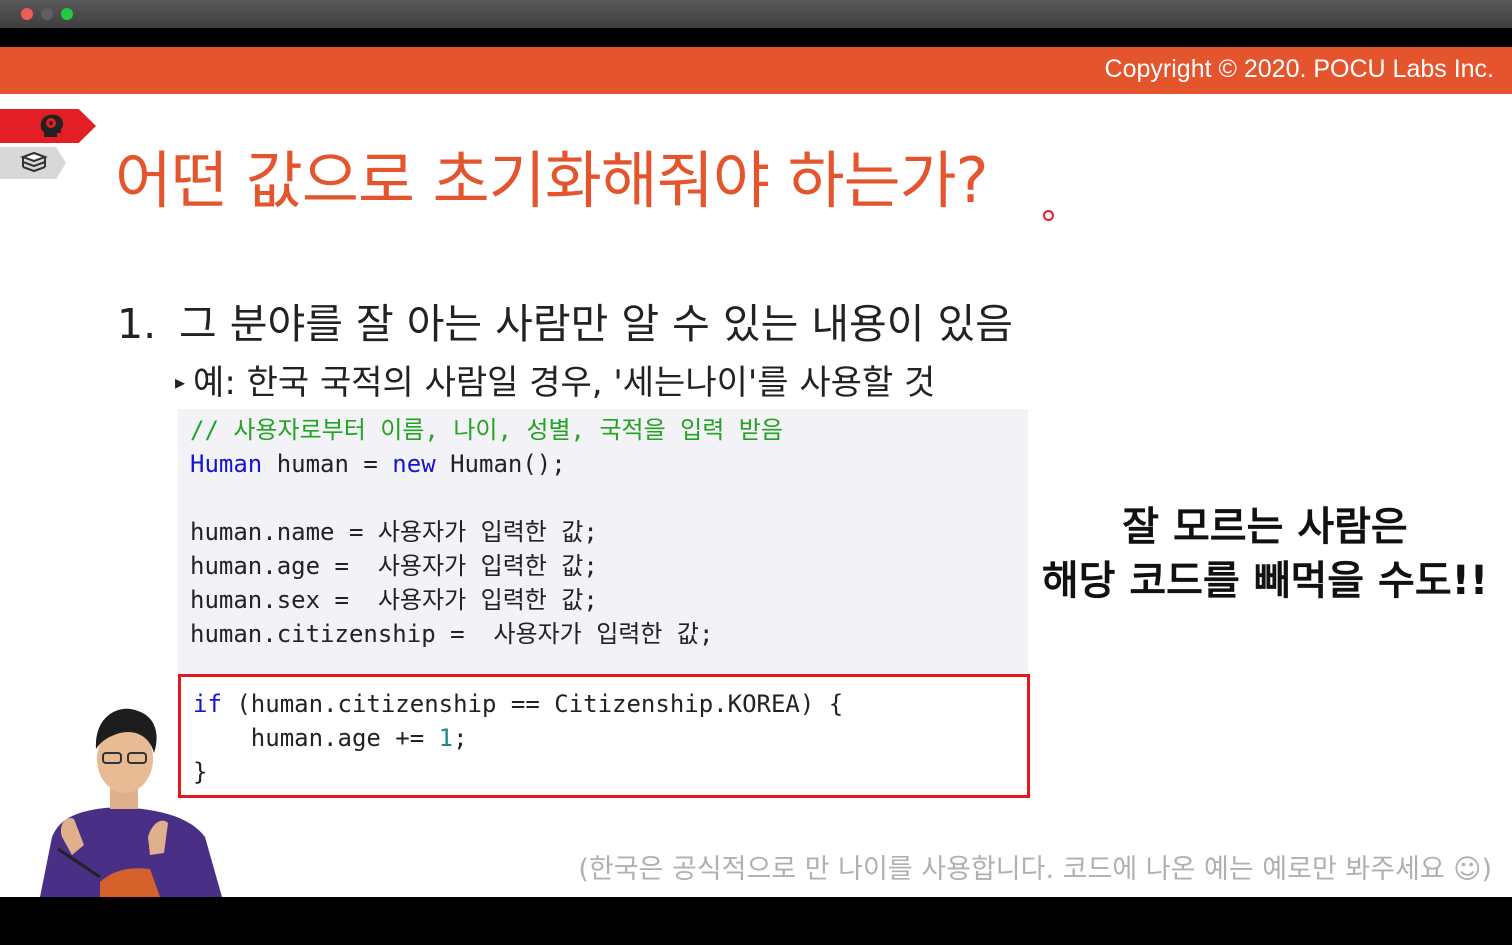 Image resolution: width=1512 pixels, height=945 pixels. Describe the element at coordinates (552, 180) in the screenshot. I see `slide-title: 어떤 값으로 초기화해줘야 하는가?` at that location.